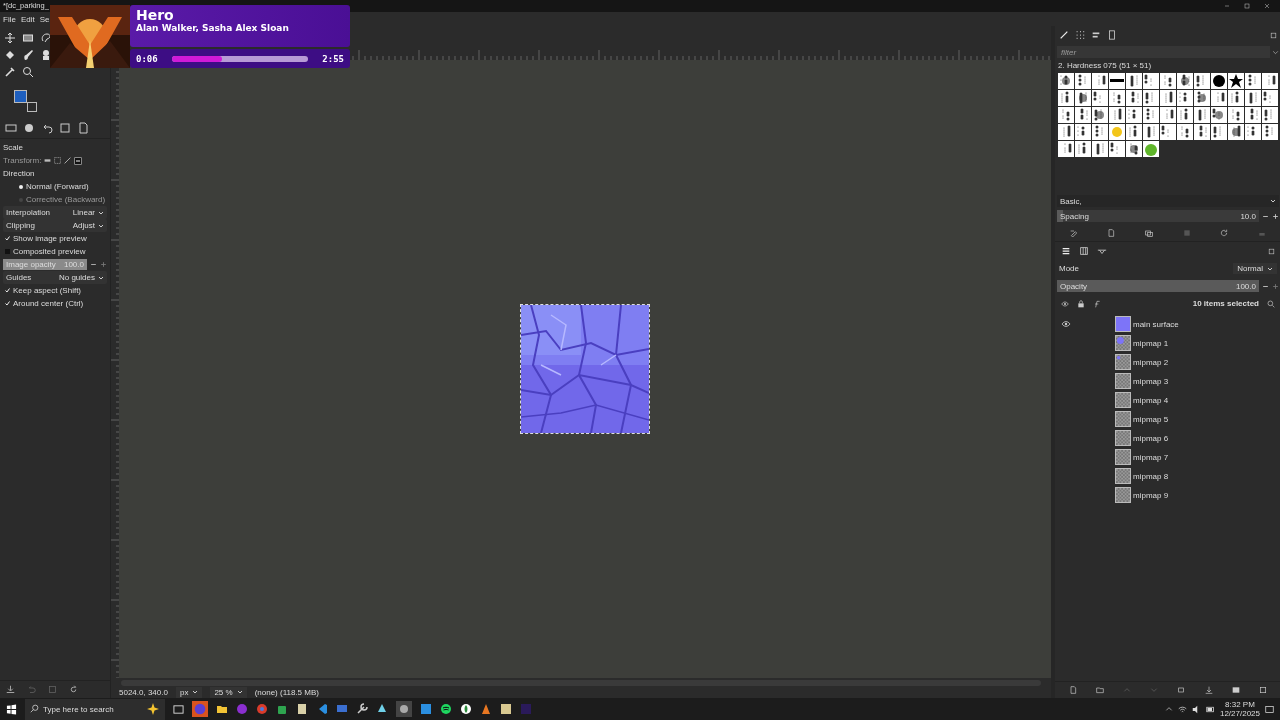 The image size is (1280, 720). Describe the element at coordinates (1182, 709) in the screenshot. I see `wifi-icon` at that location.